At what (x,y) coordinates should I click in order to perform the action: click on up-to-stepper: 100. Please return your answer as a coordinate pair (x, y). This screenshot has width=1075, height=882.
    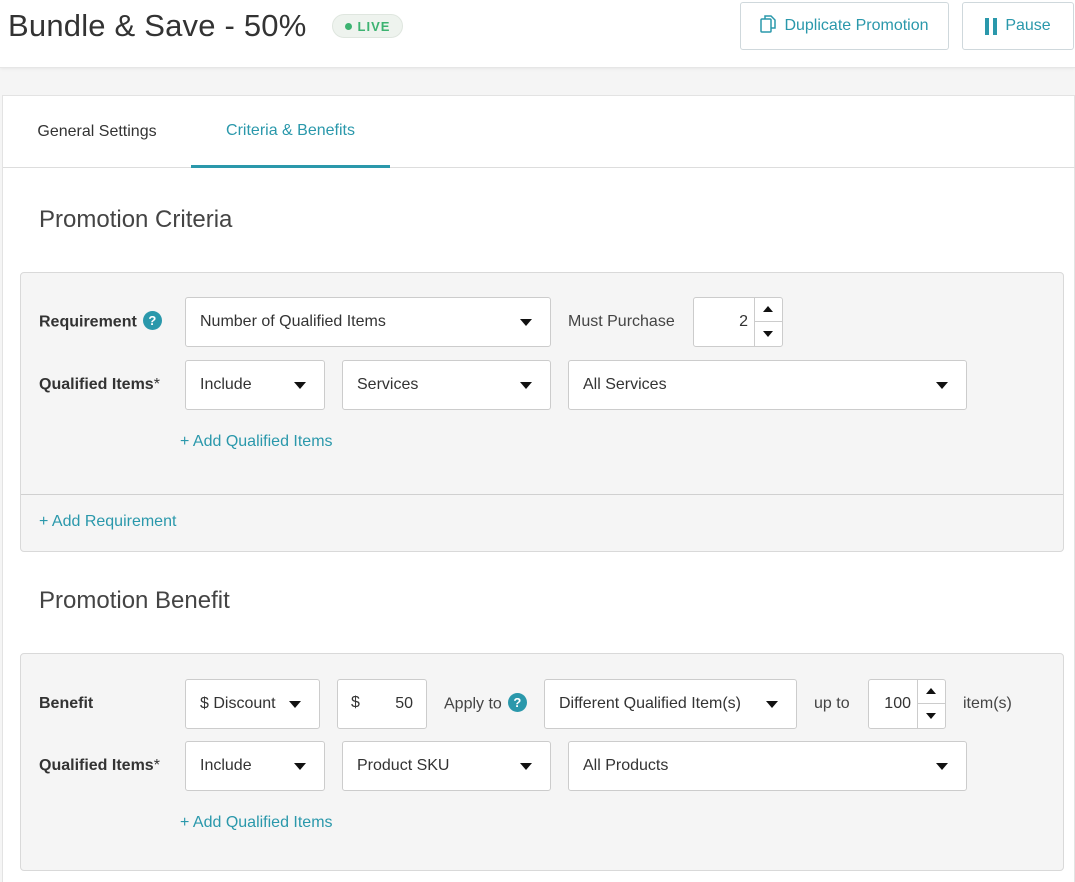
    Looking at the image, I should click on (907, 704).